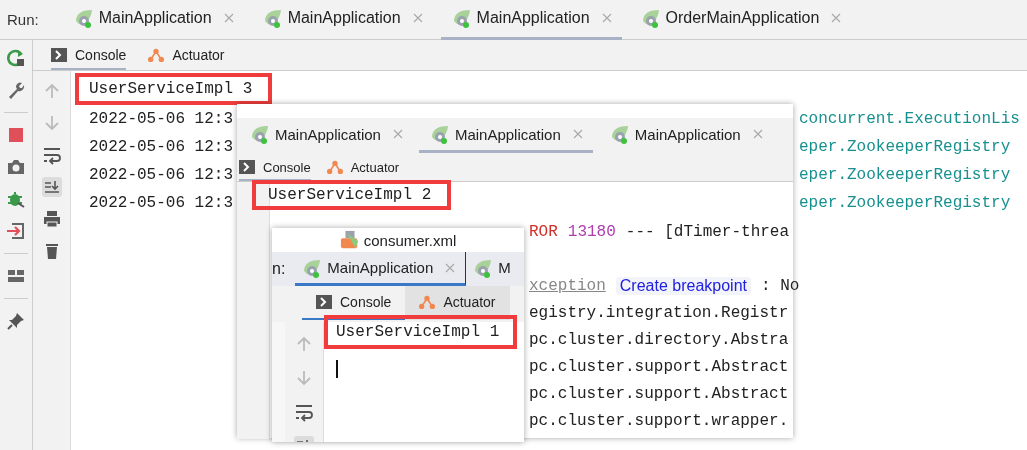  I want to click on stop-icon, so click(16, 135).